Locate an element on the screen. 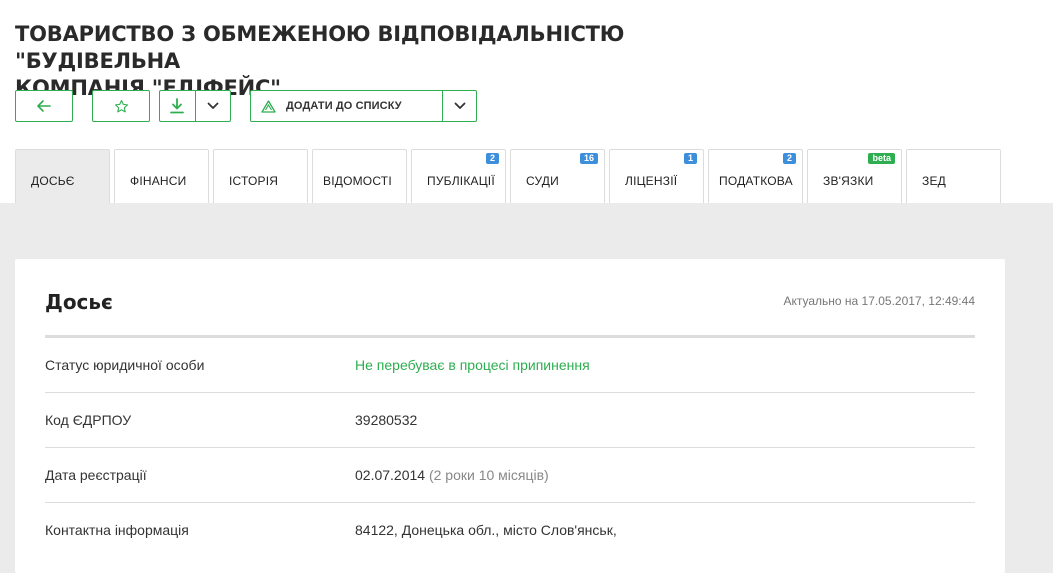 This screenshot has width=1053, height=573. card-title: Досьє is located at coordinates (79, 302).